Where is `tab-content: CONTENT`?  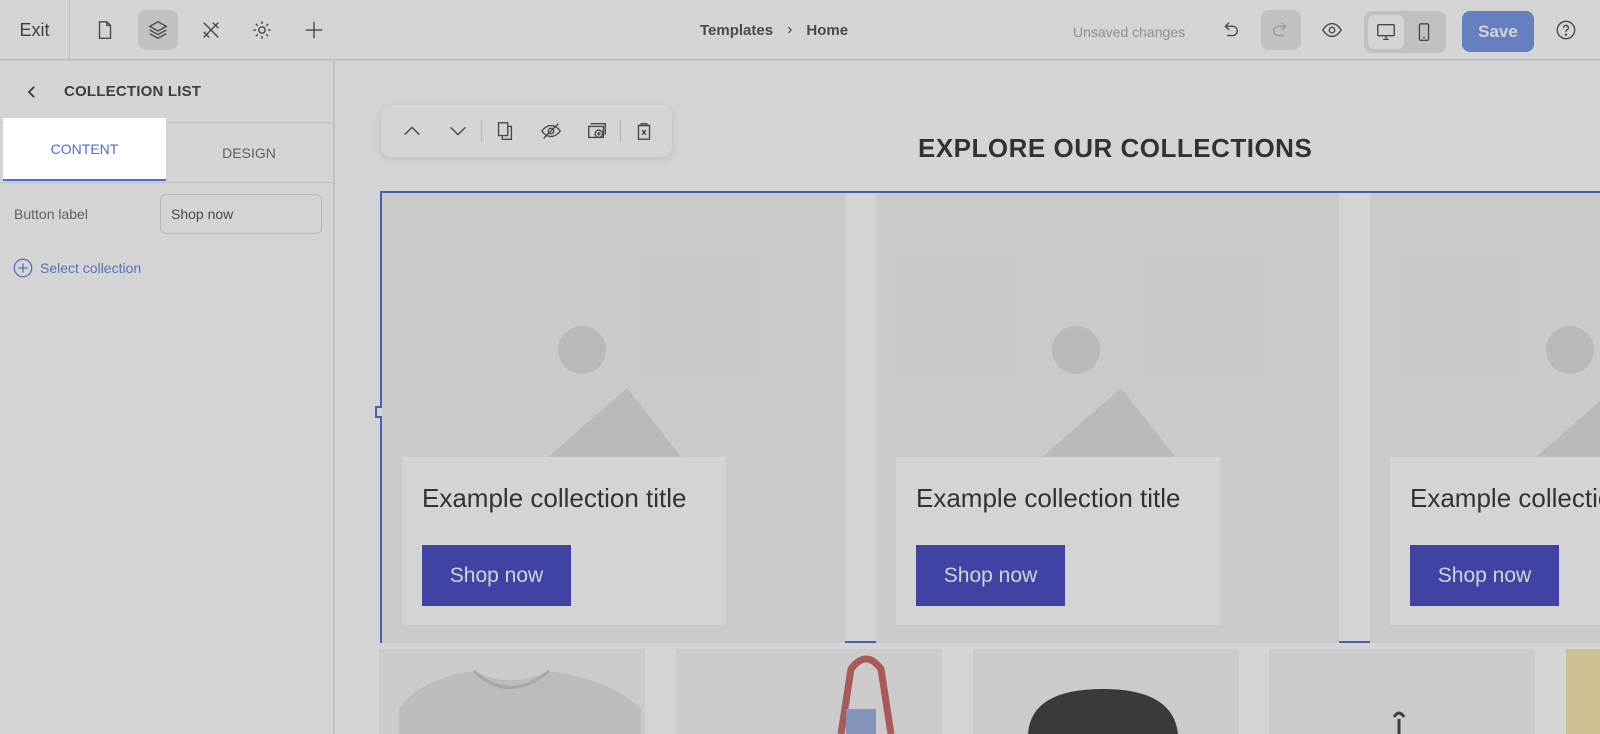
tab-content: CONTENT is located at coordinates (84, 149).